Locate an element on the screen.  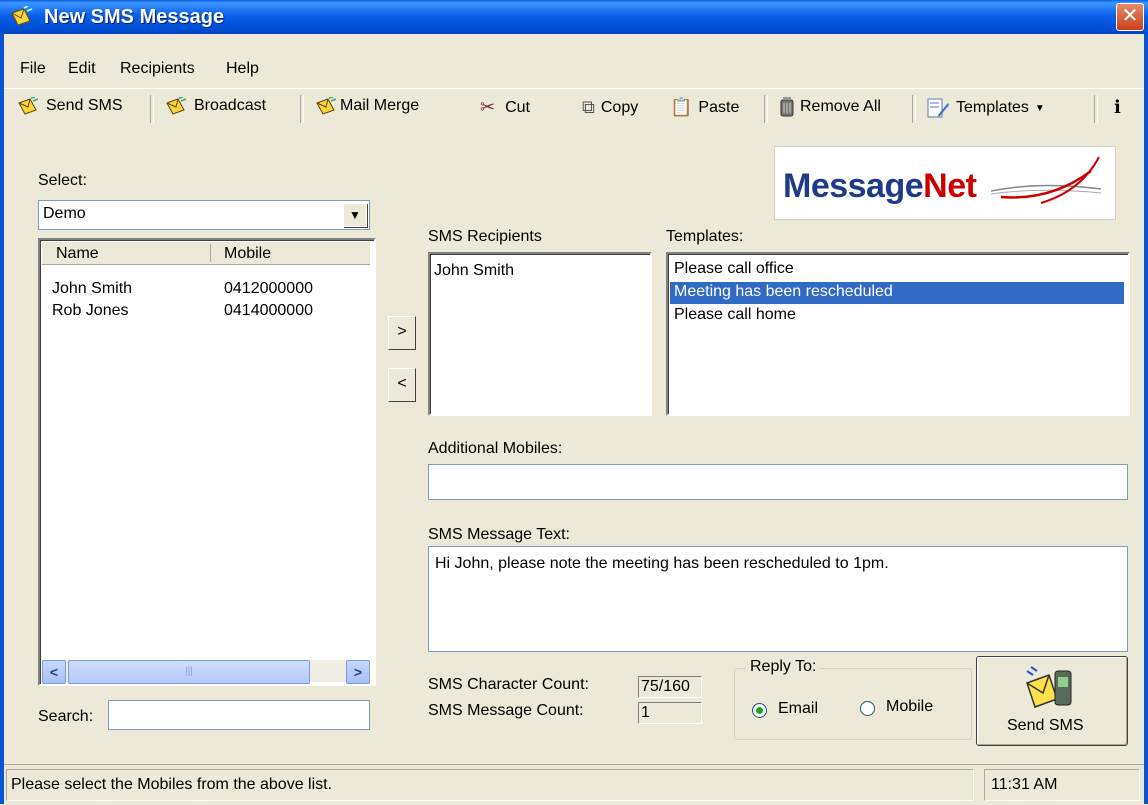
chevron-left-icon: < is located at coordinates (54, 672).